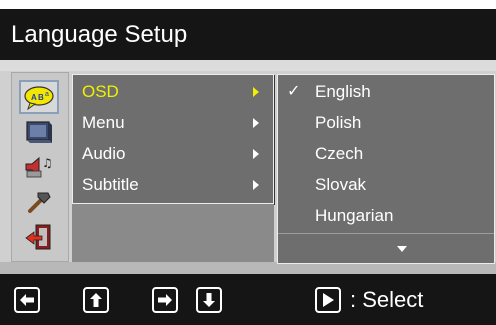  I want to click on option-hungarian: Hungarian, so click(386, 216).